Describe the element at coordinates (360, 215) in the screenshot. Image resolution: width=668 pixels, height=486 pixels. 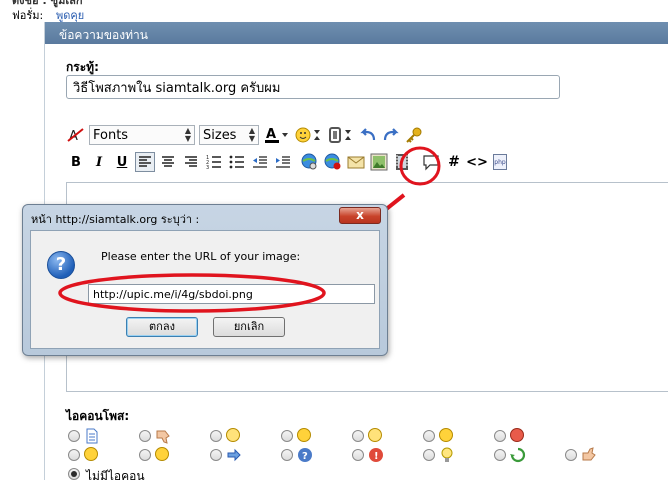
I see `dialog-close-button: x` at that location.